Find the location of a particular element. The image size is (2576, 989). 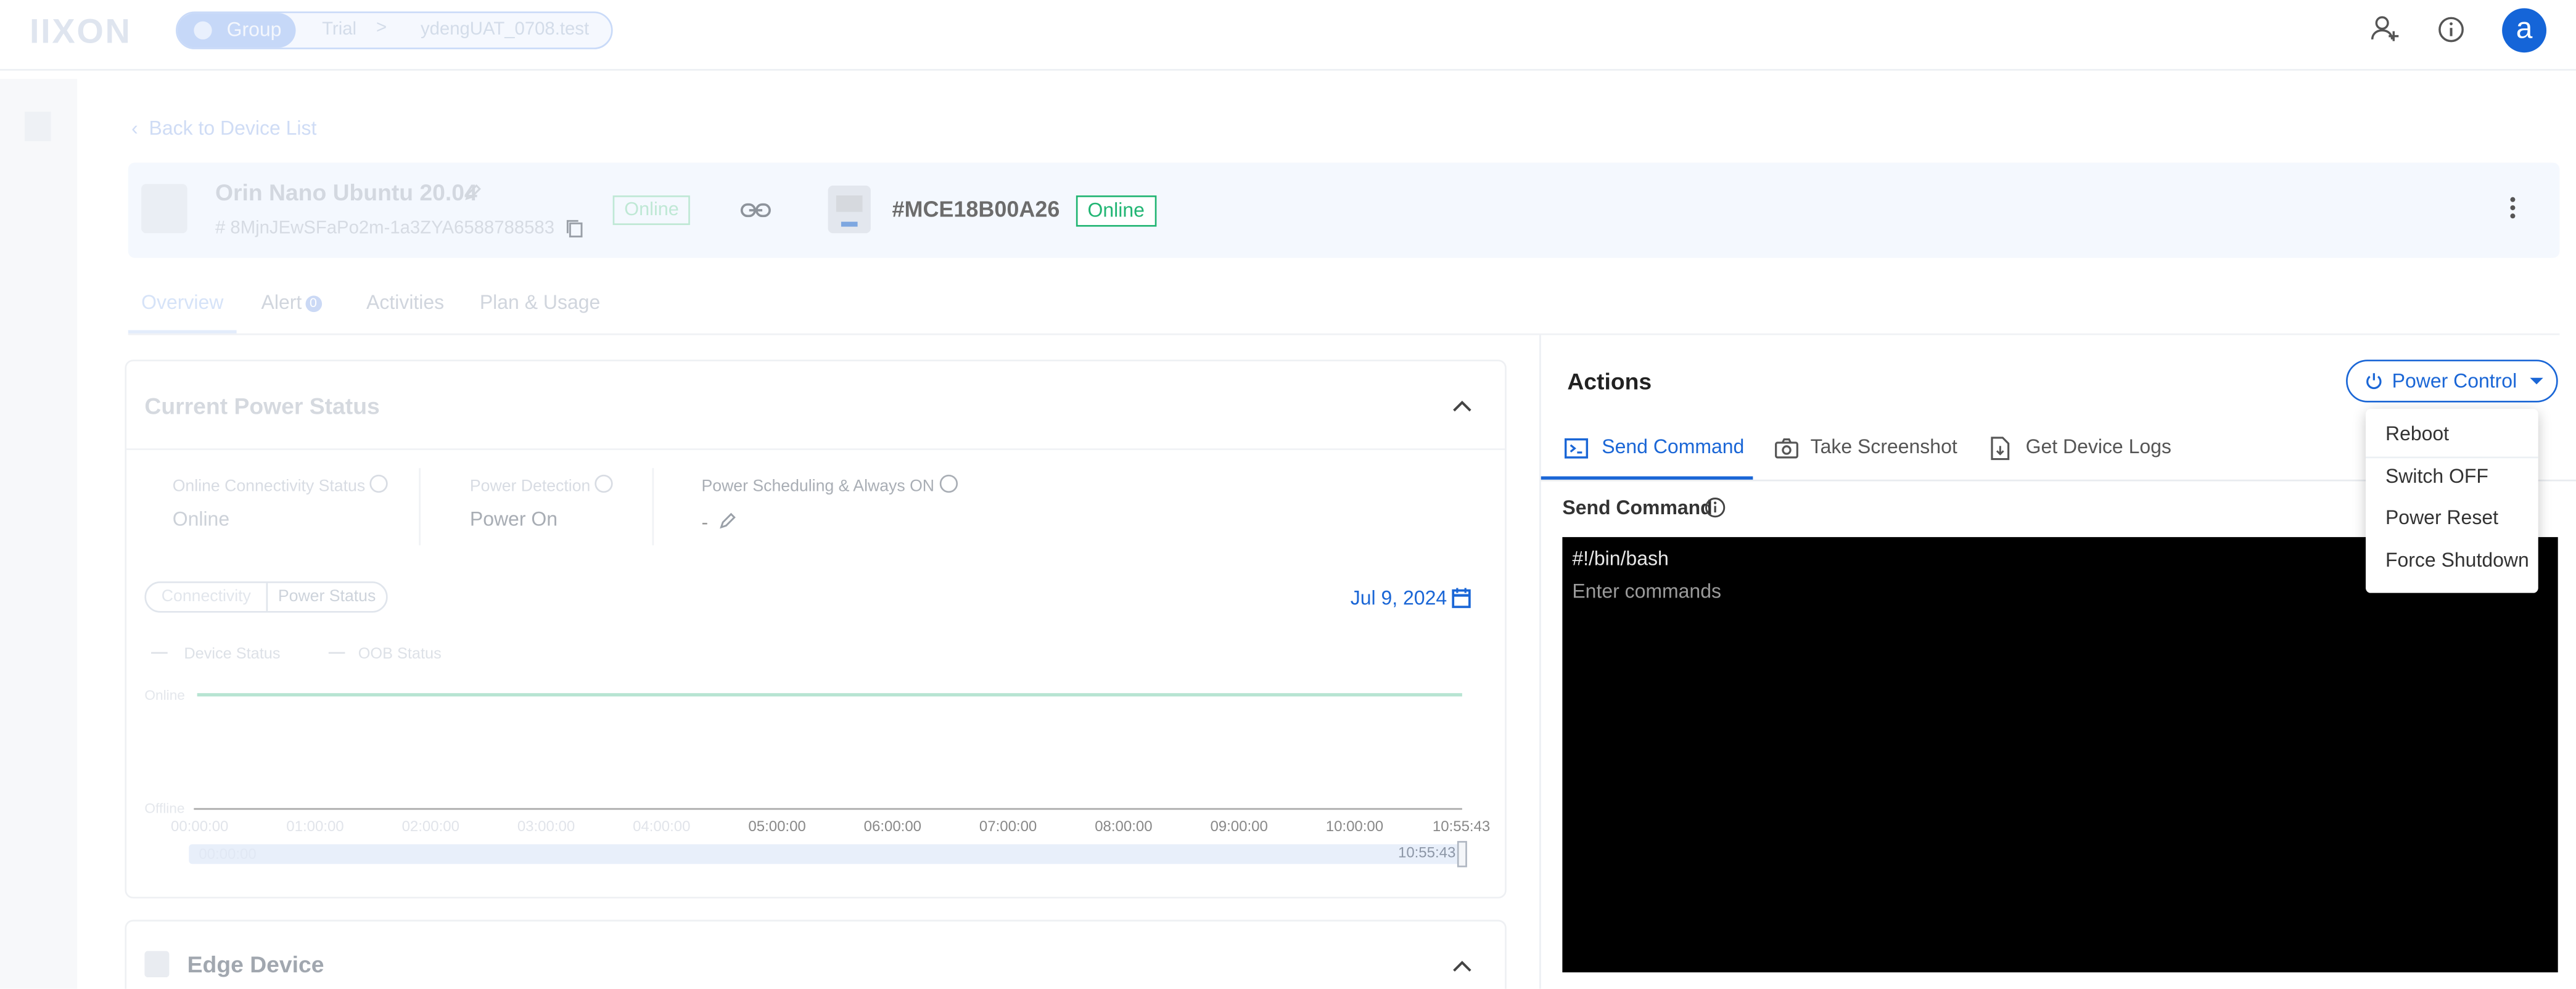

x-tick-label: 04:00:00 is located at coordinates (662, 827).